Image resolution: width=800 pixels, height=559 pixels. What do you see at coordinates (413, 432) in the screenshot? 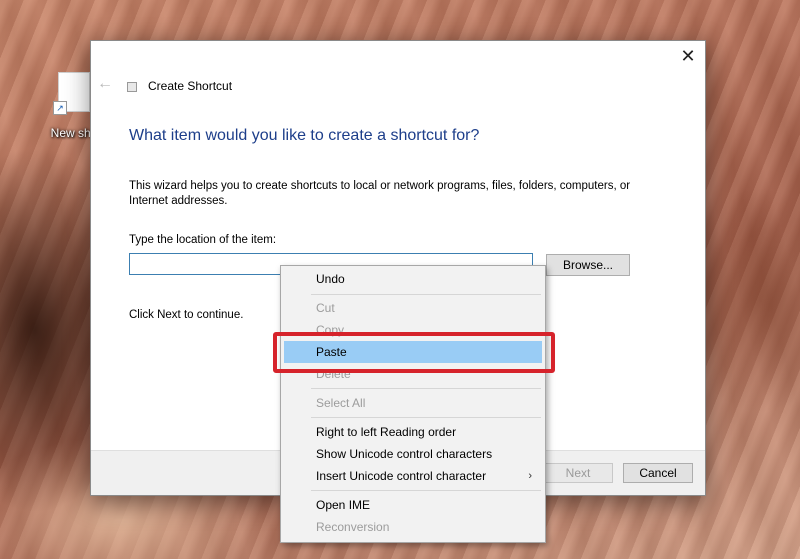
I see `menu-item-rtl-reading-order: Right to left Reading order` at bounding box center [413, 432].